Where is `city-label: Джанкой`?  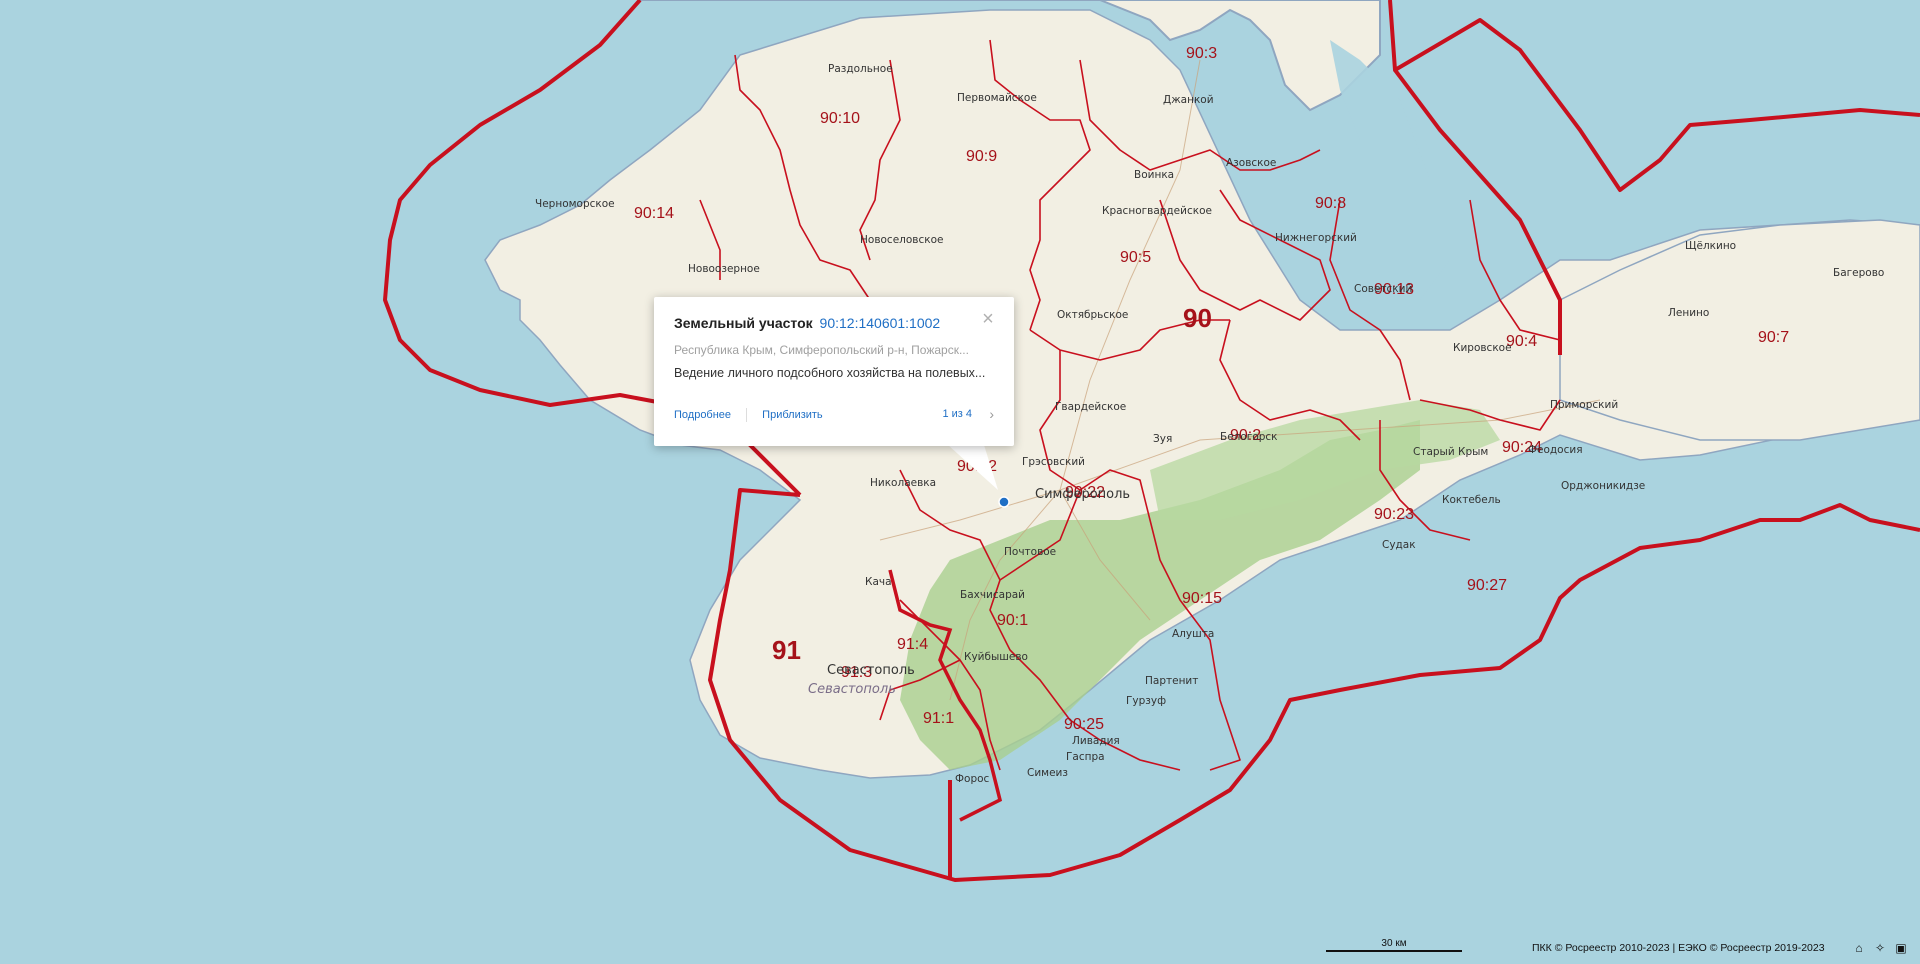
city-label: Джанкой is located at coordinates (1188, 100).